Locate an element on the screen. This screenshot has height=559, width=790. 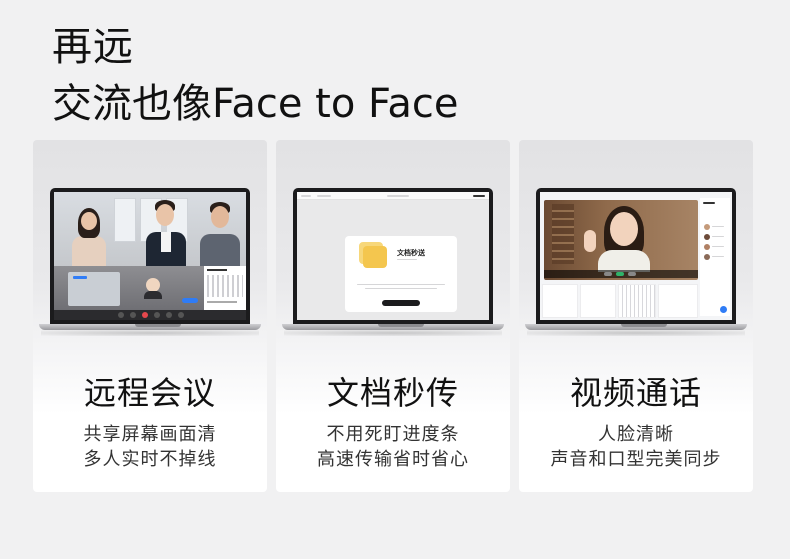
card-title: 远程会议 is located at coordinates (149, 393).